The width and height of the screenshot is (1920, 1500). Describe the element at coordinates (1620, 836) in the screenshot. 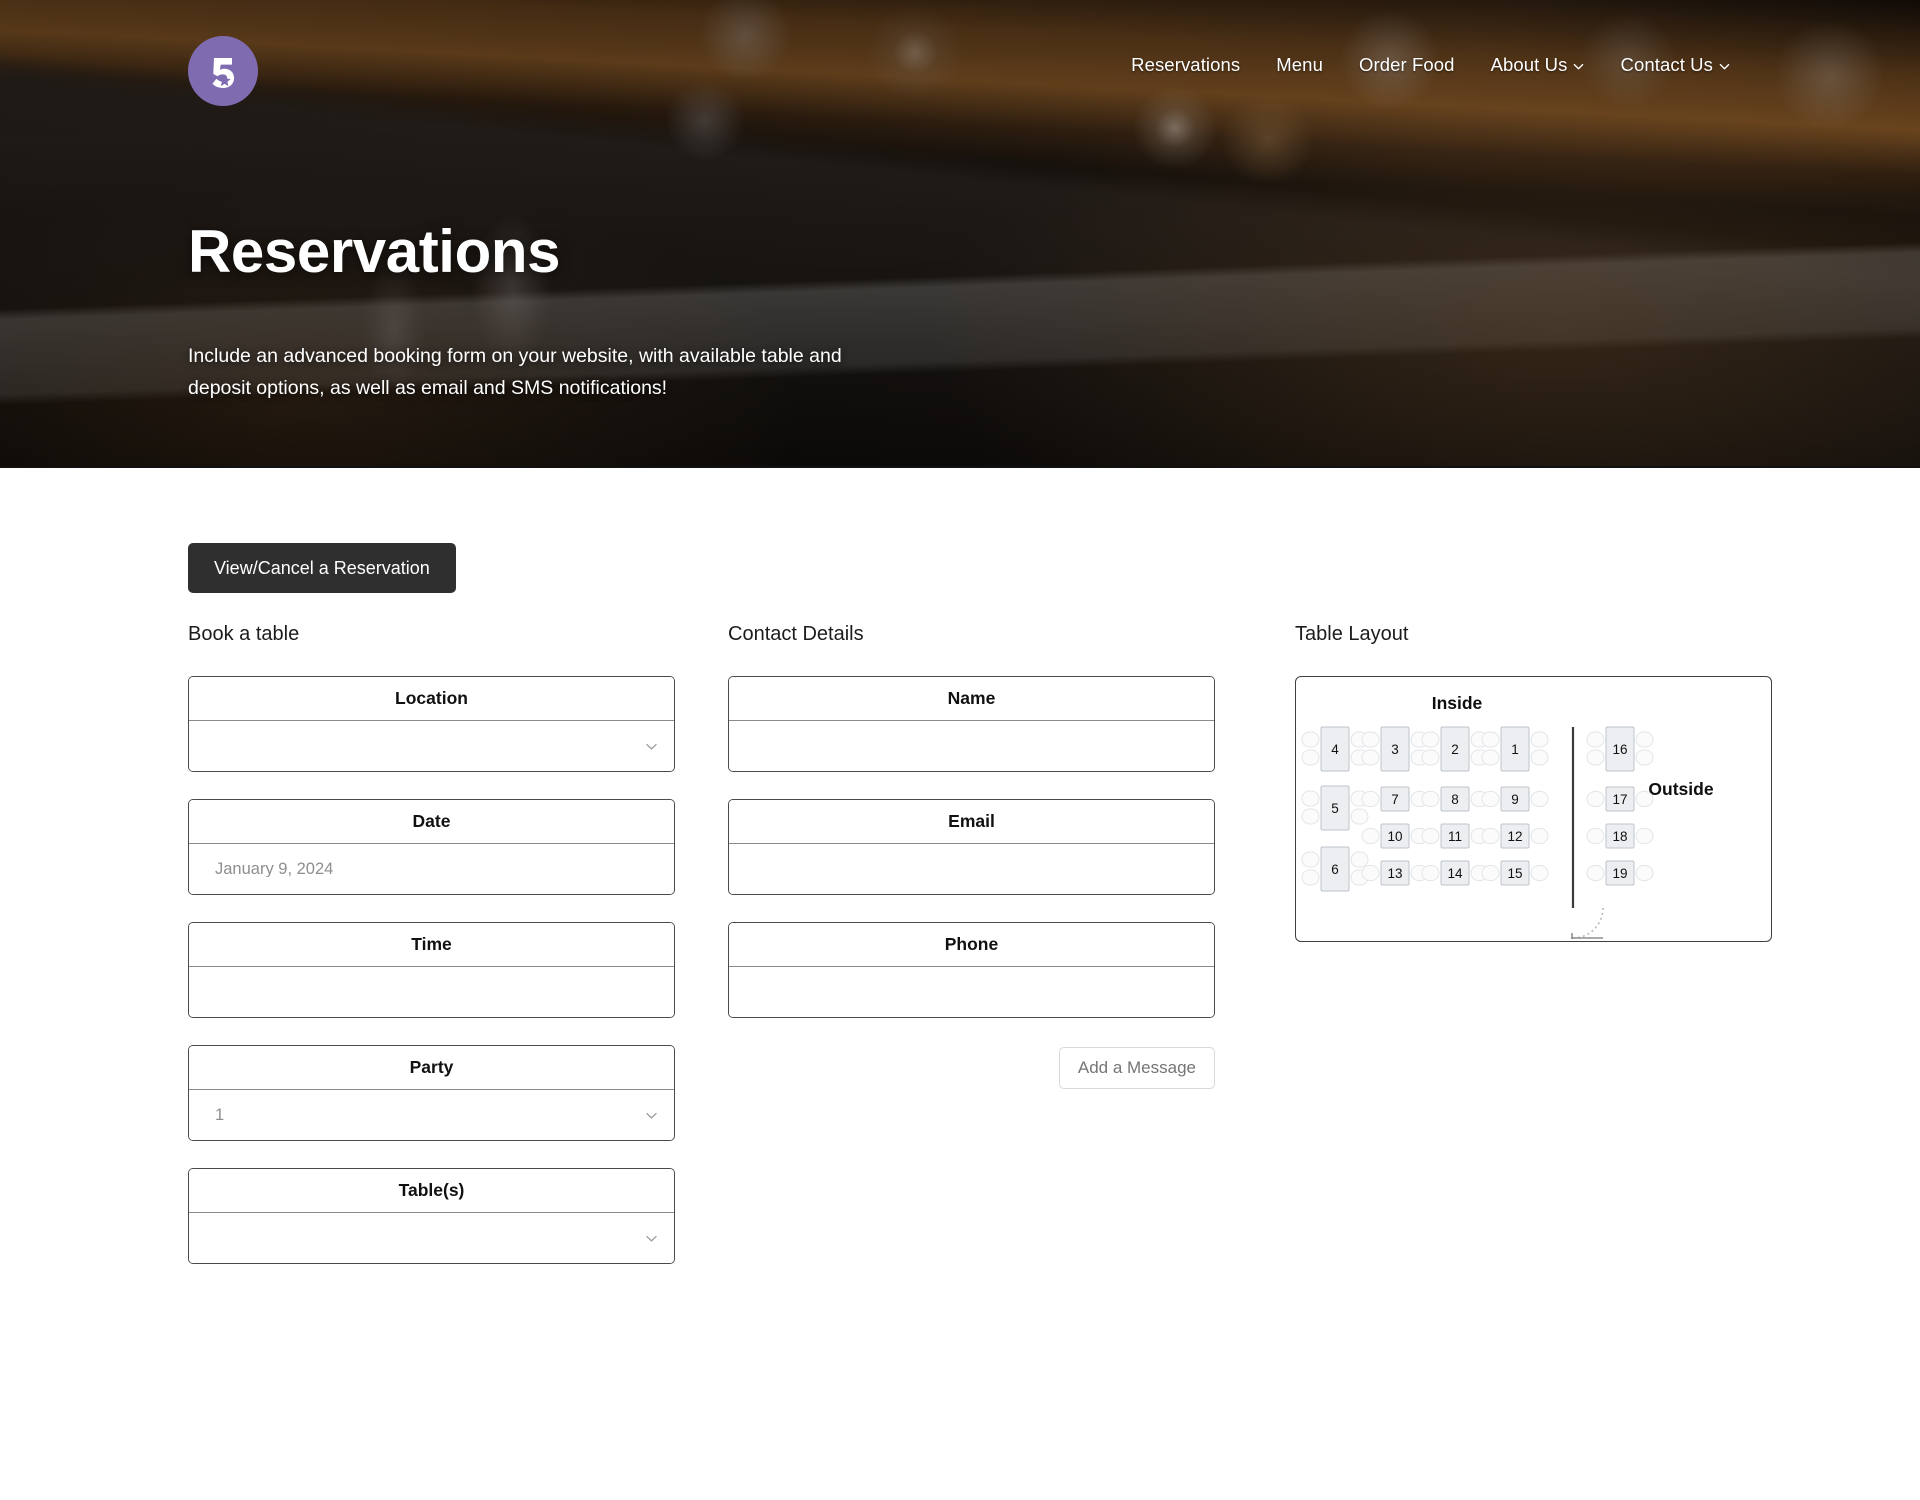

I see `table-18: 18` at that location.